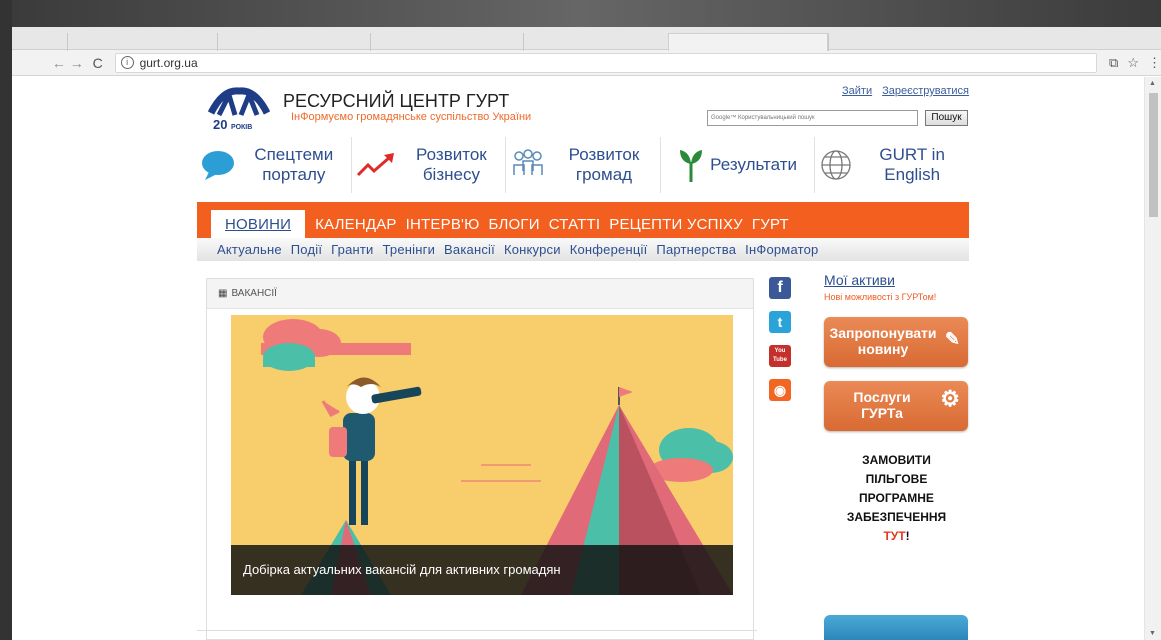 This screenshot has width=1161, height=640. Describe the element at coordinates (952, 339) in the screenshot. I see `pencil-icon: ✎` at that location.